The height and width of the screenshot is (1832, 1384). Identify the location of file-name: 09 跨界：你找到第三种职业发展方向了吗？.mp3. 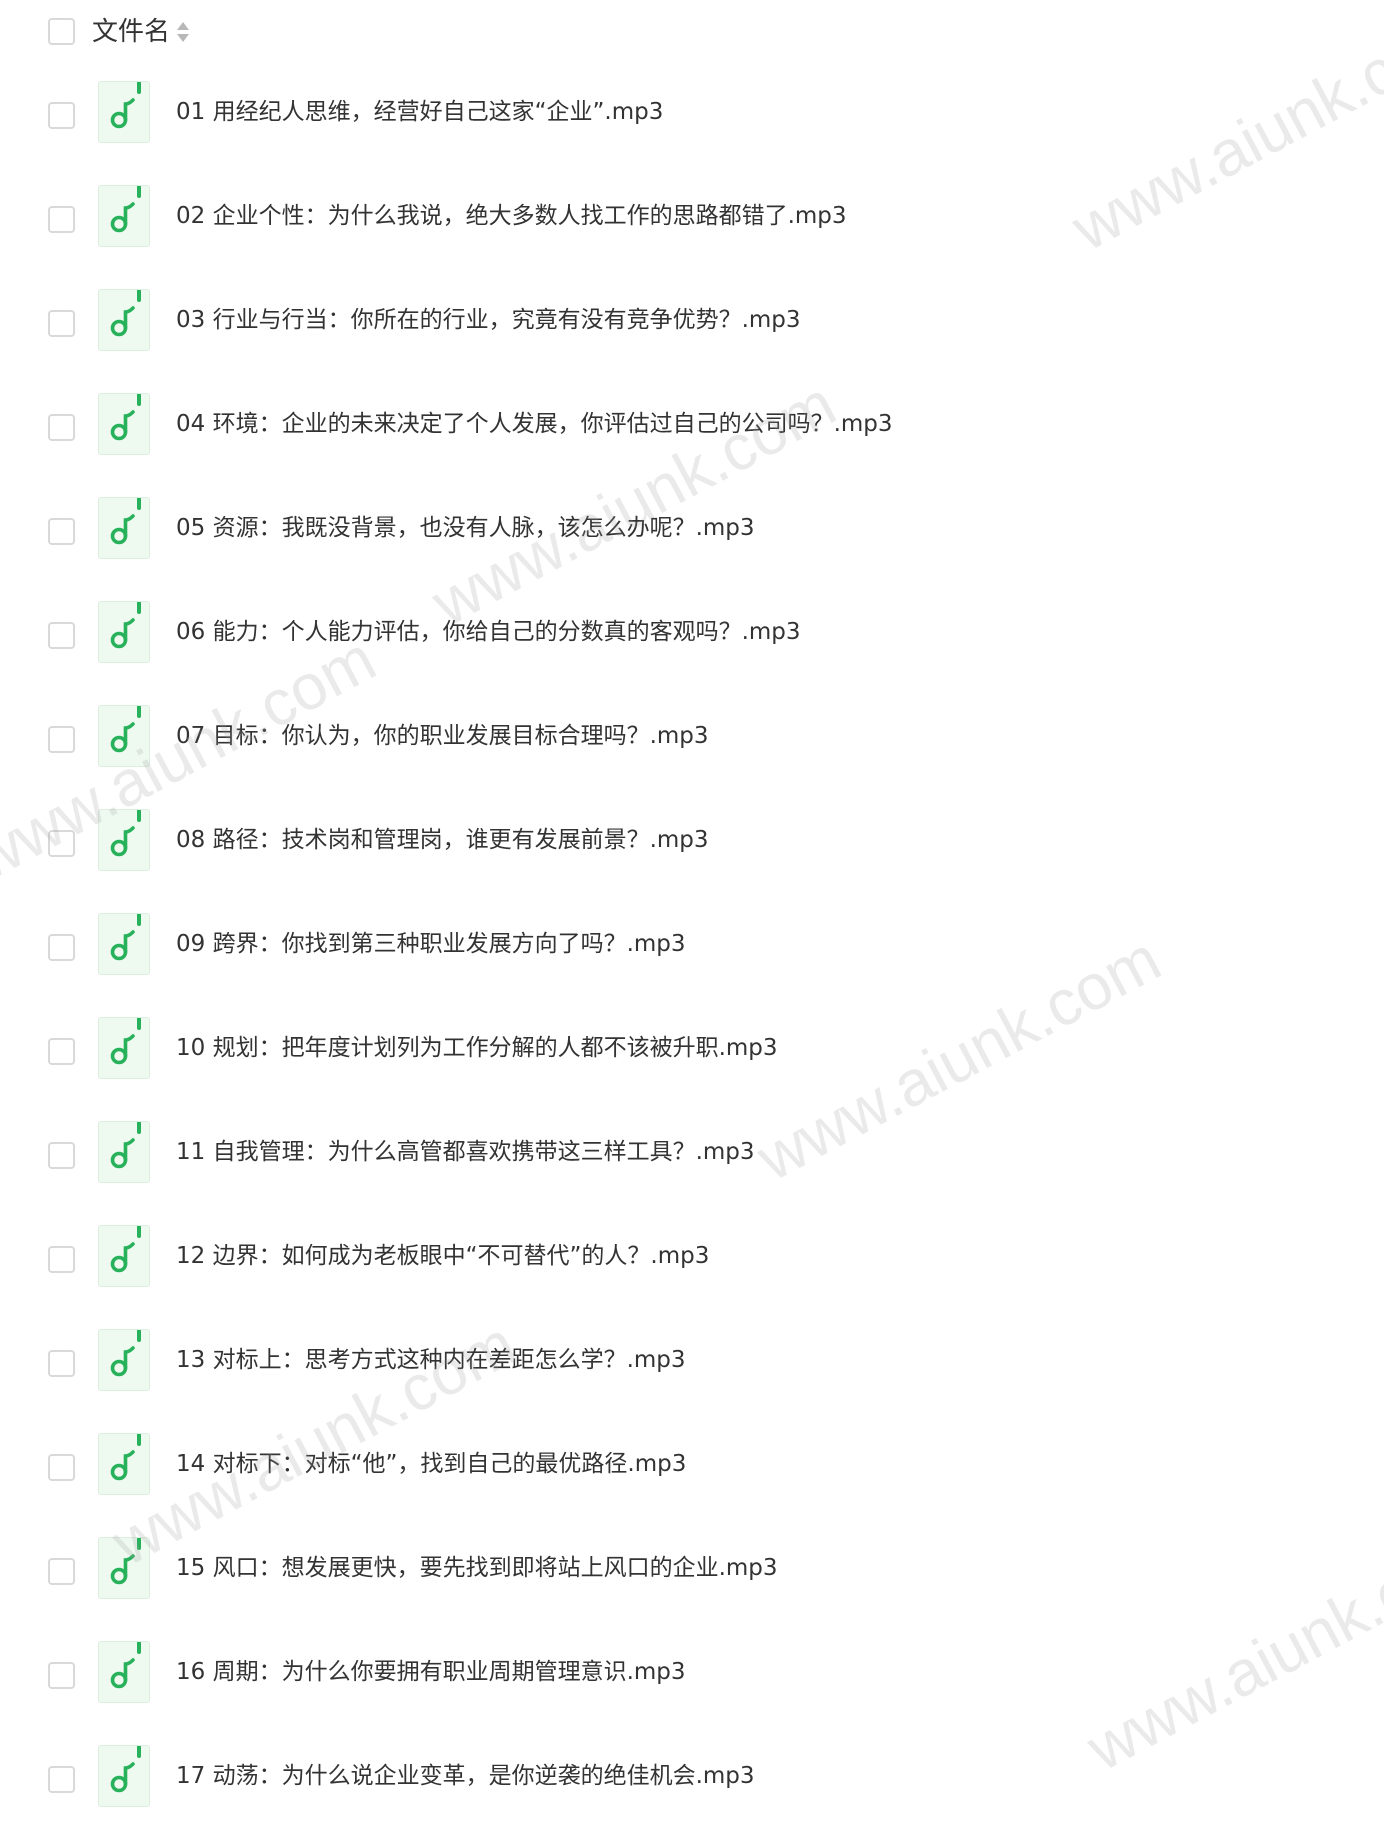
(431, 944).